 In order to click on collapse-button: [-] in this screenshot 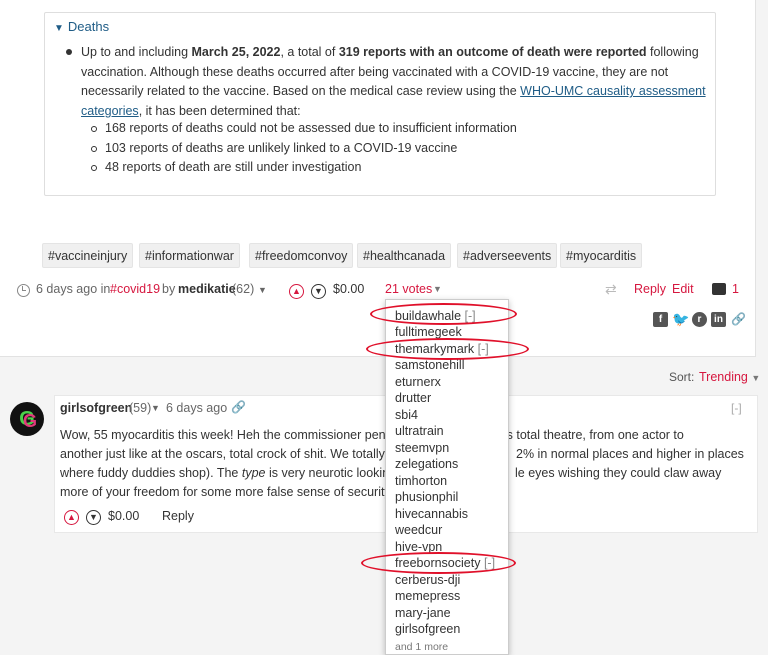, I will do `click(736, 408)`.